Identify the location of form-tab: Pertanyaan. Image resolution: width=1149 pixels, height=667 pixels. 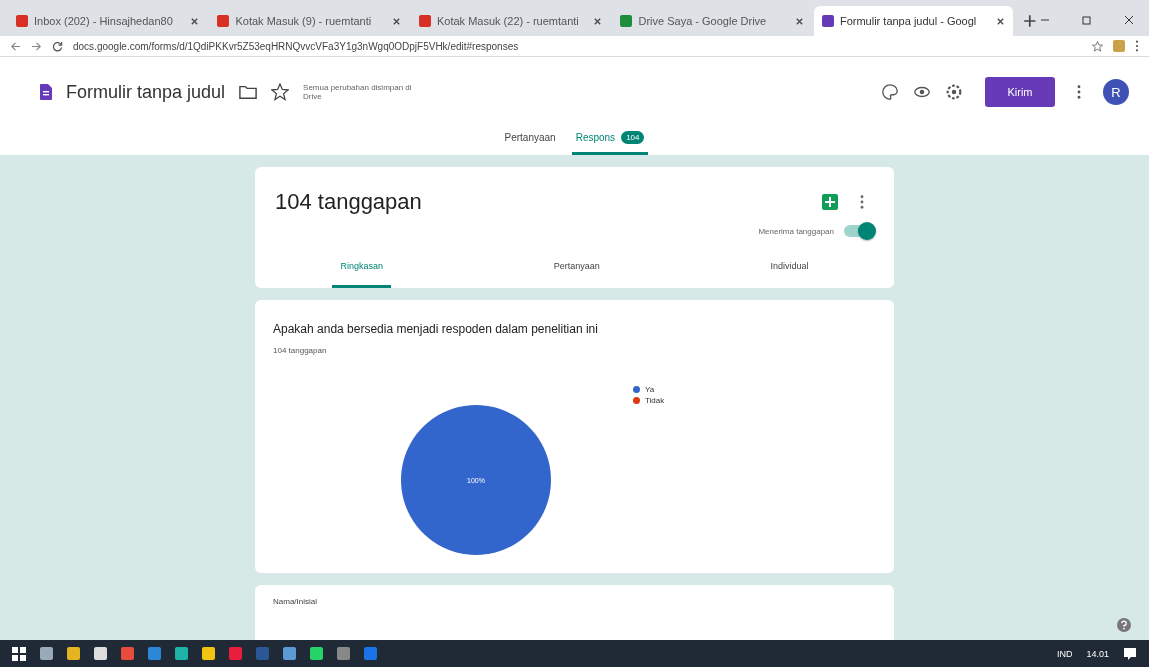
(530, 141).